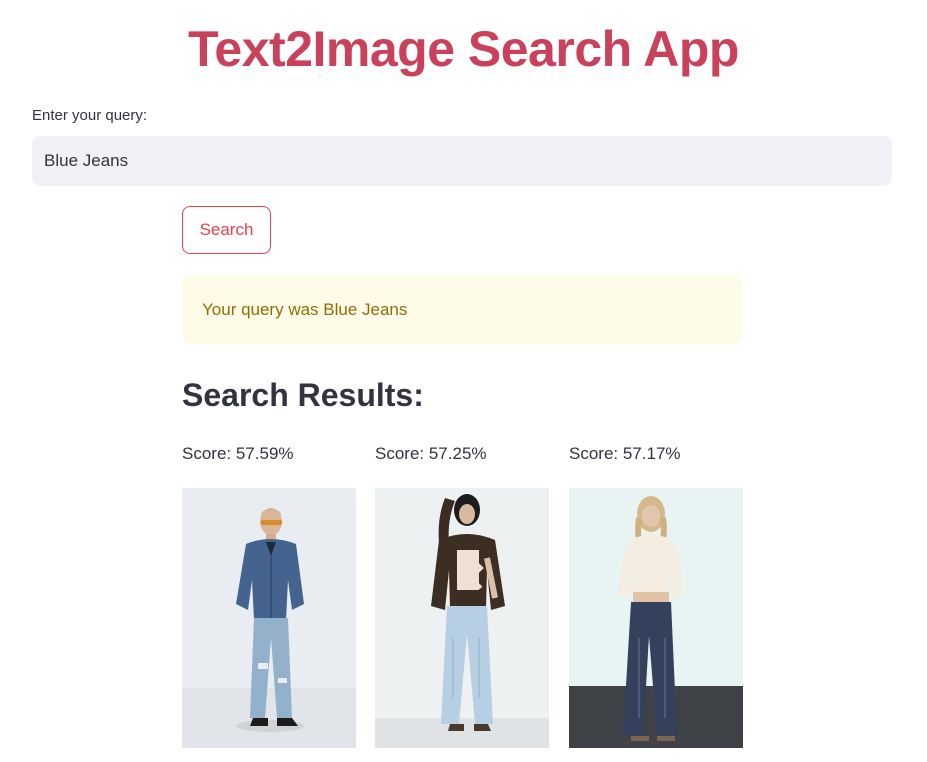  I want to click on result-score: Score: 57.59%, so click(238, 453).